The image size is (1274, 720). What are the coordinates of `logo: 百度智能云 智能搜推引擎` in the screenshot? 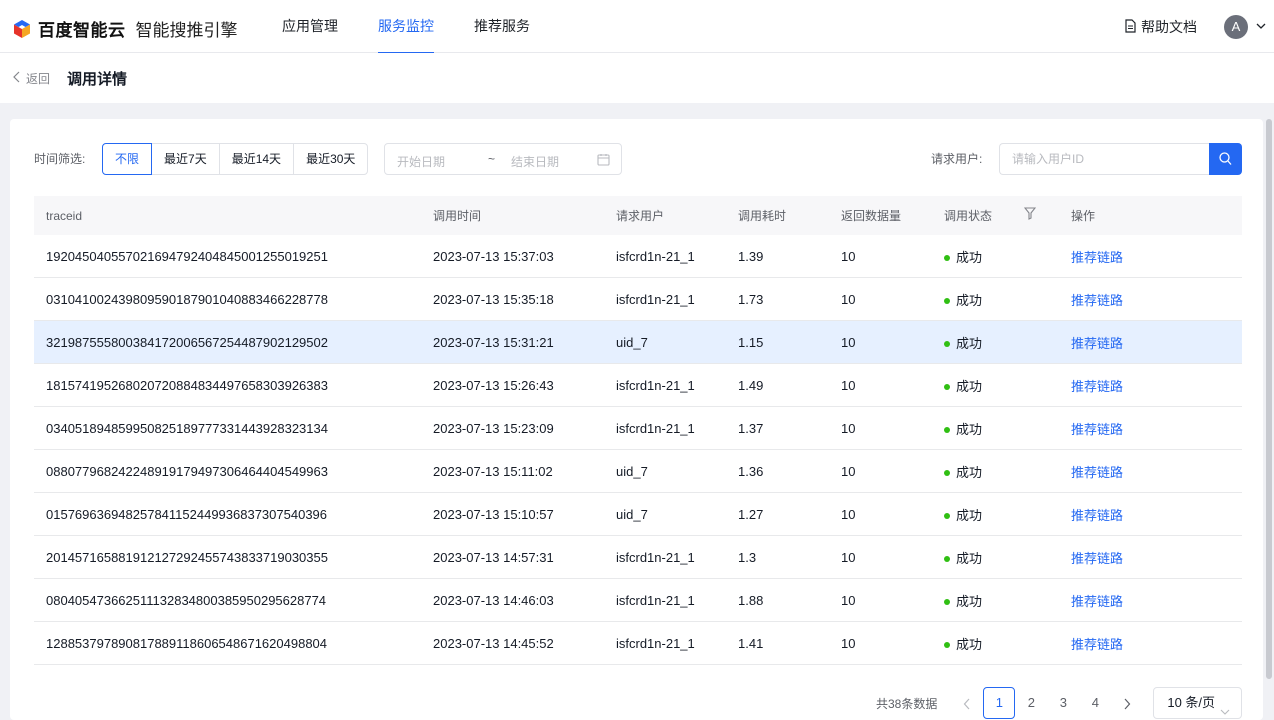 It's located at (125, 28).